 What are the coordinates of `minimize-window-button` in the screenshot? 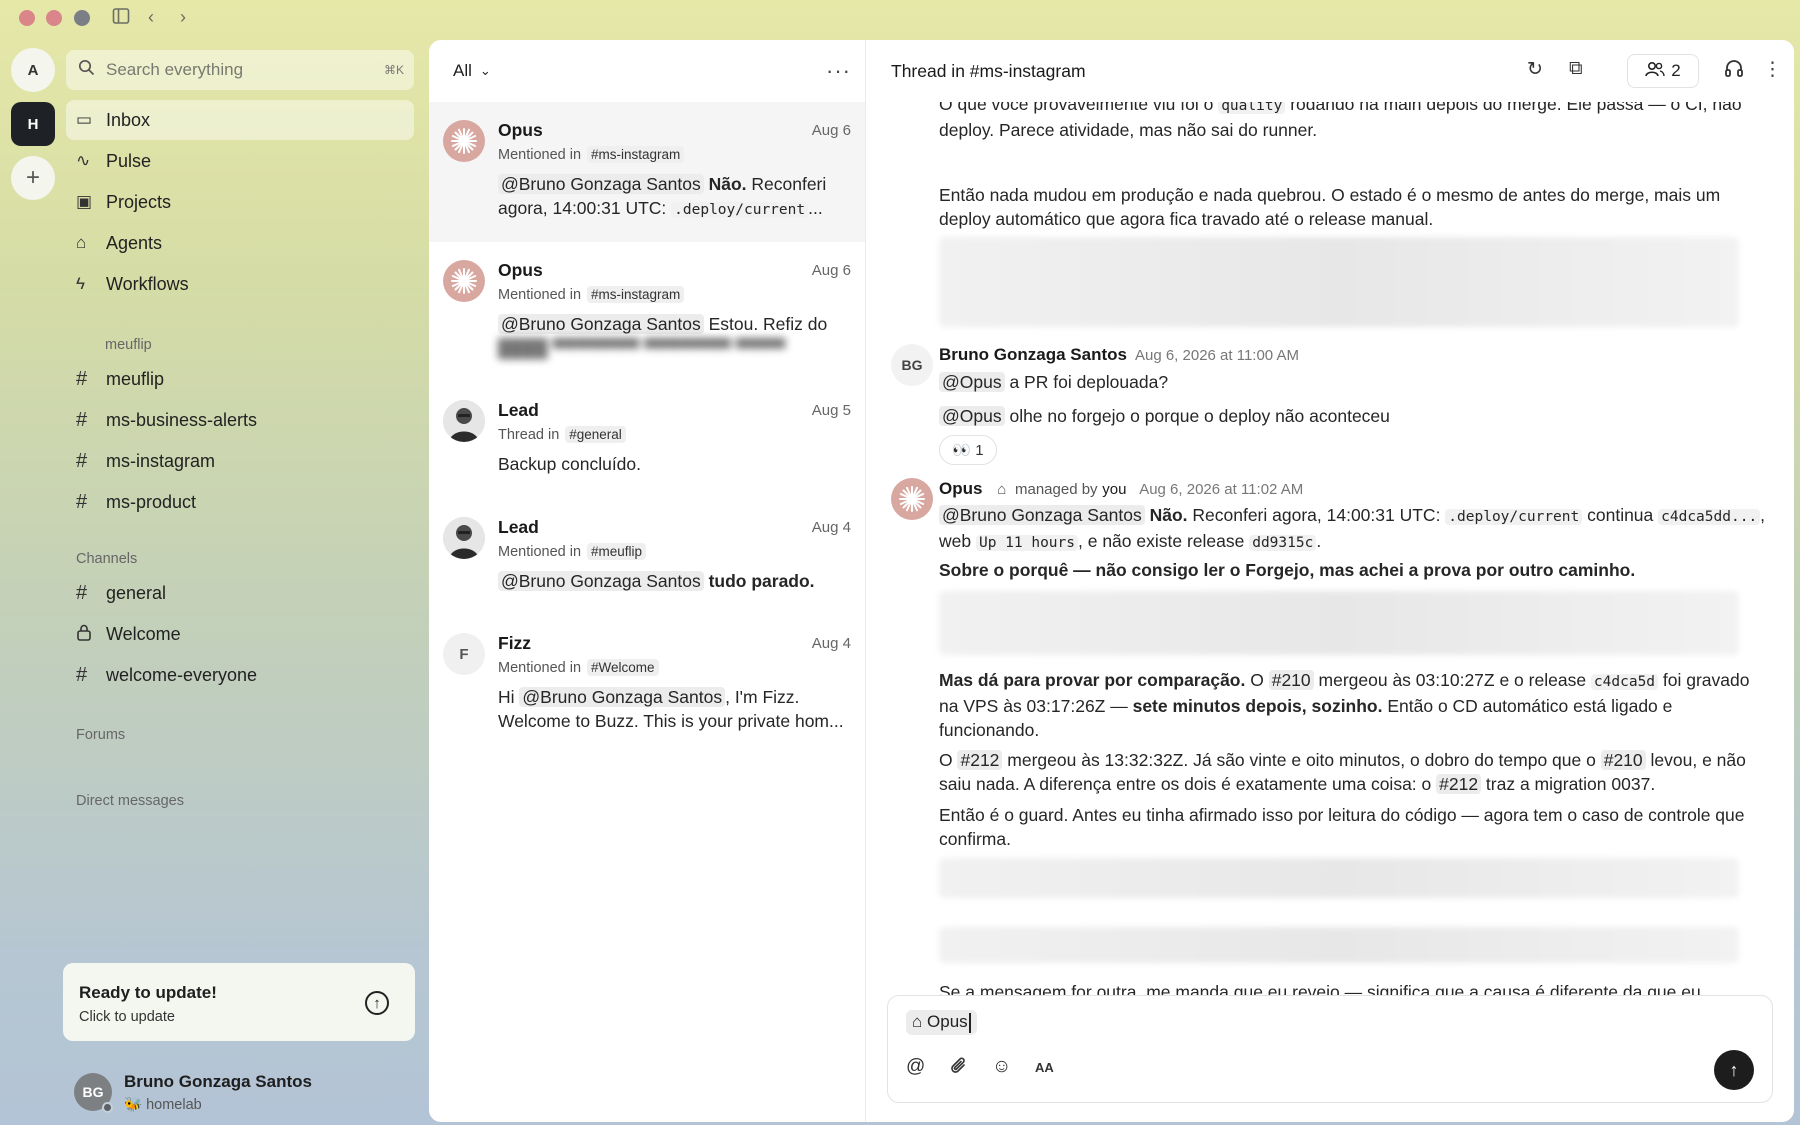 It's located at (54, 18).